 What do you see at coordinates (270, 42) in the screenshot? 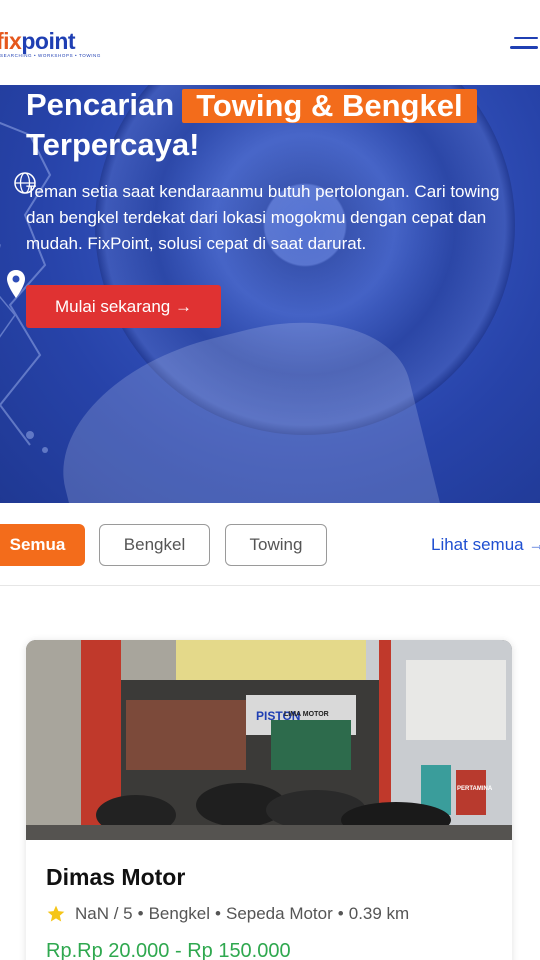
I see `top-nav: fixpoint SEARCHING • WORKSHOPS • TOWING` at bounding box center [270, 42].